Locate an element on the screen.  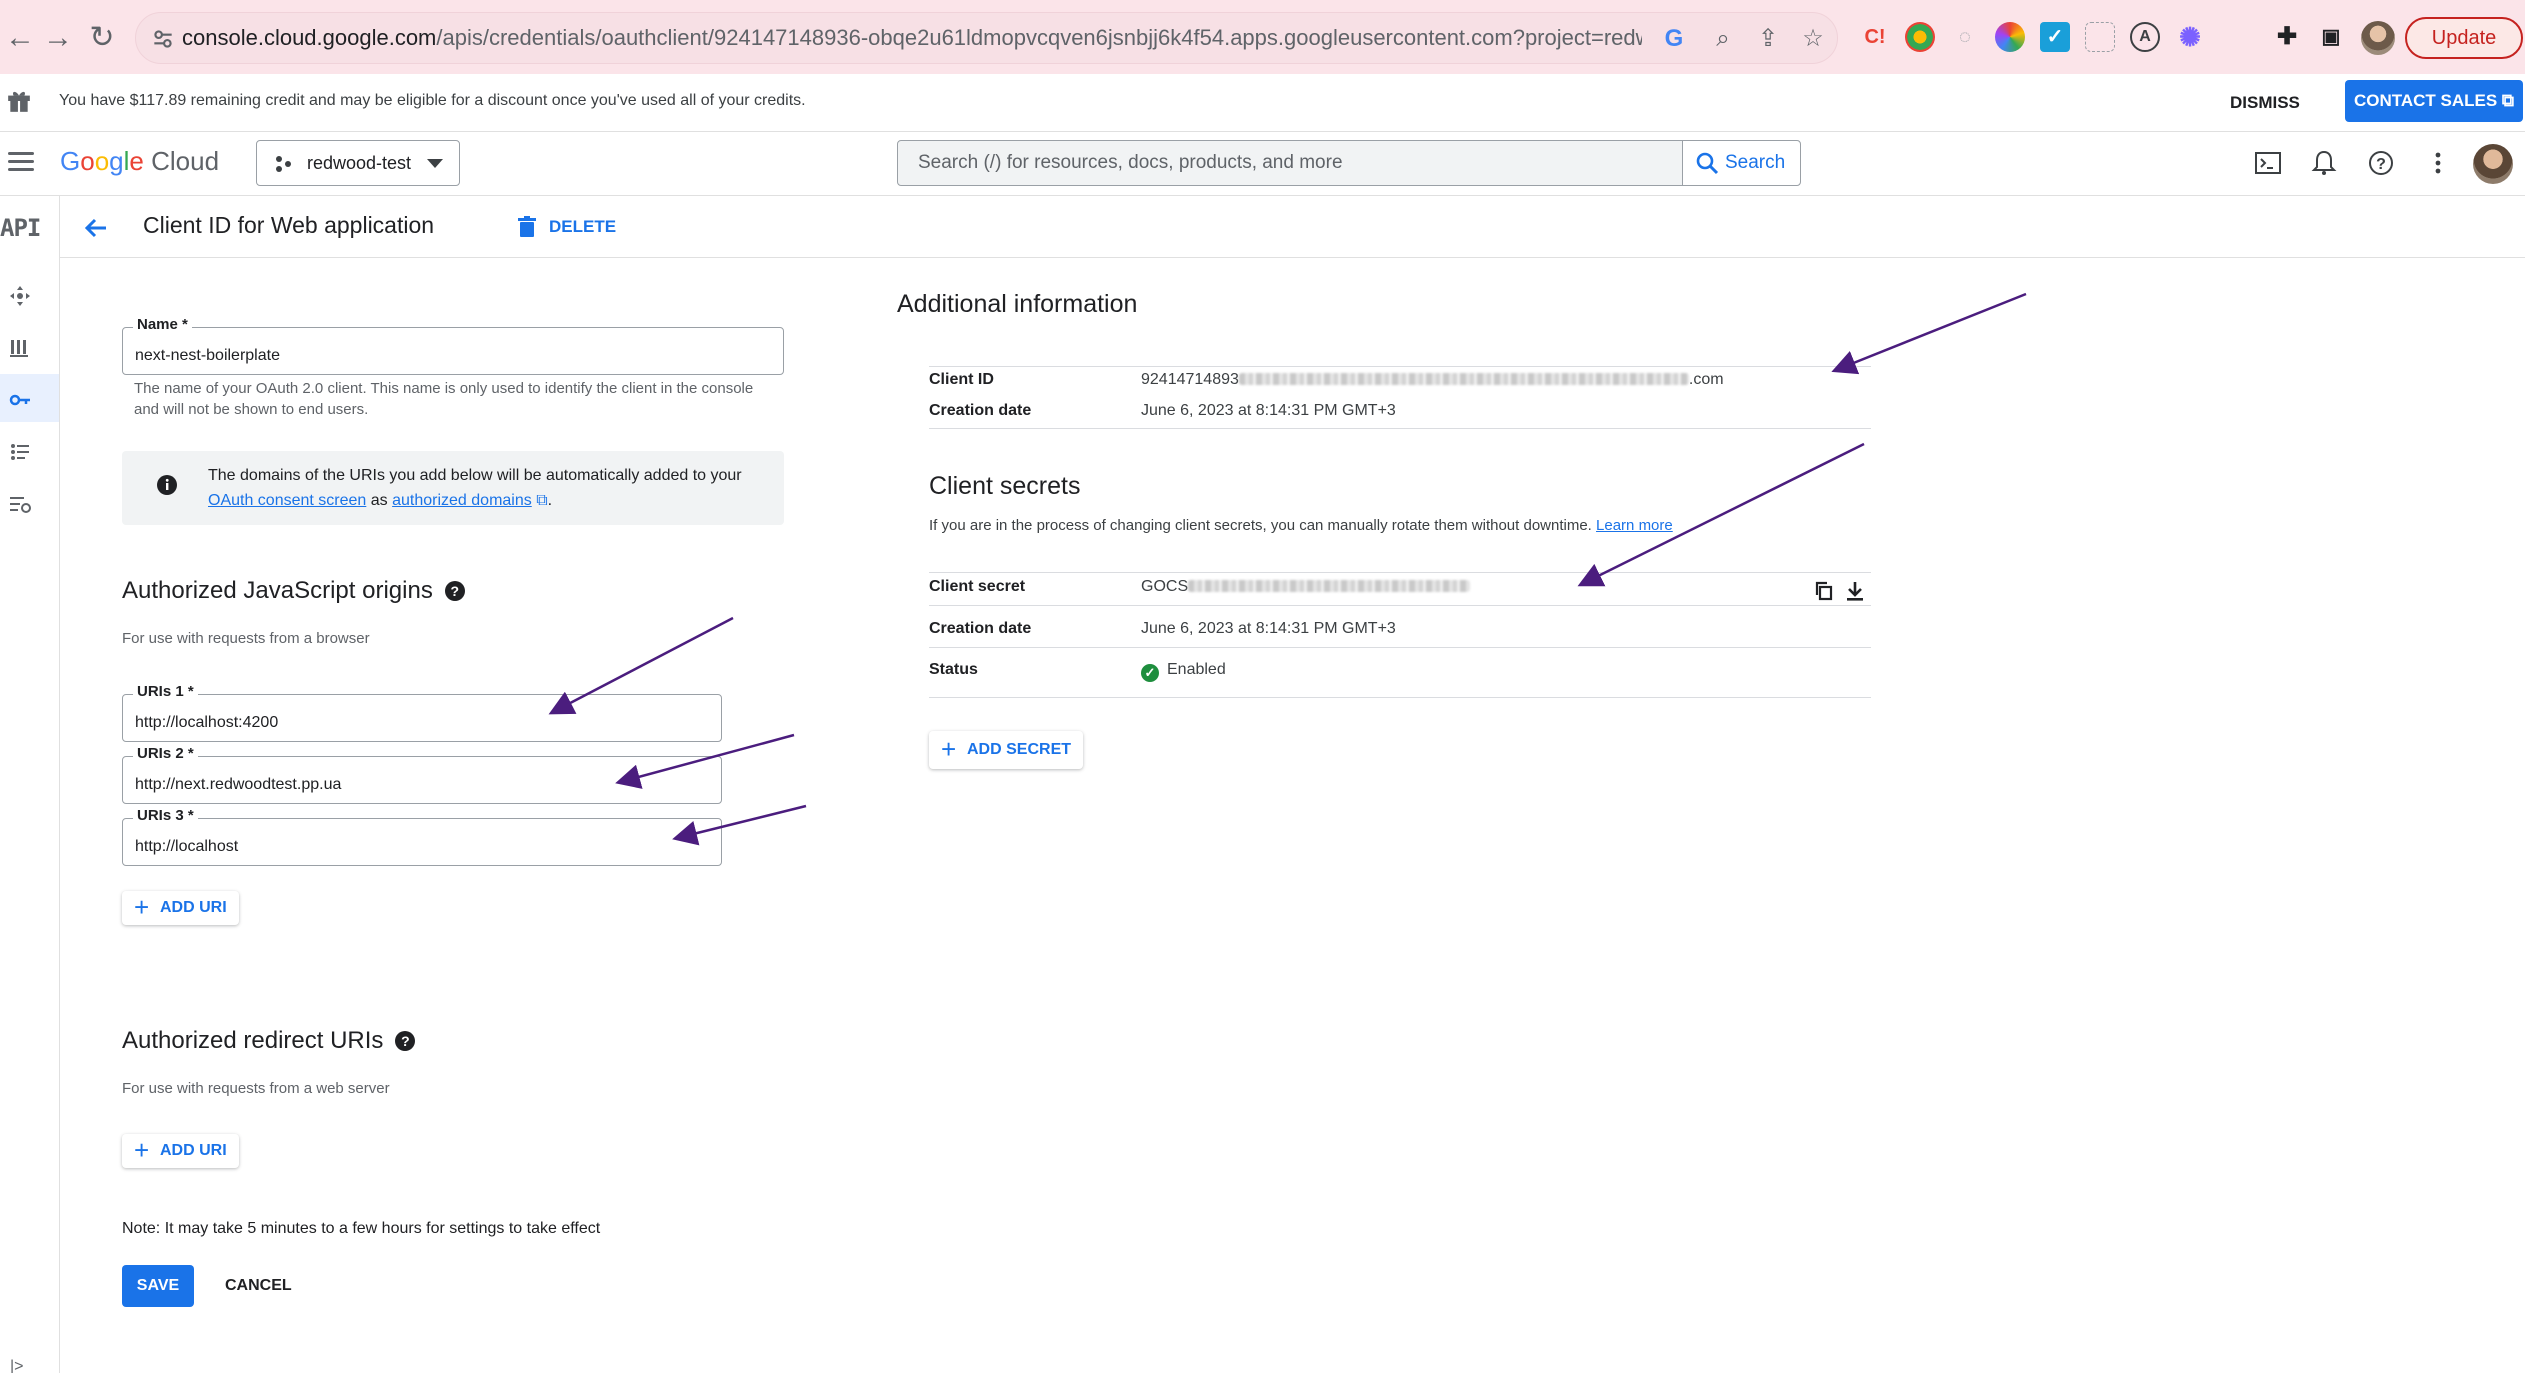
search-input is located at coordinates (1288, 163).